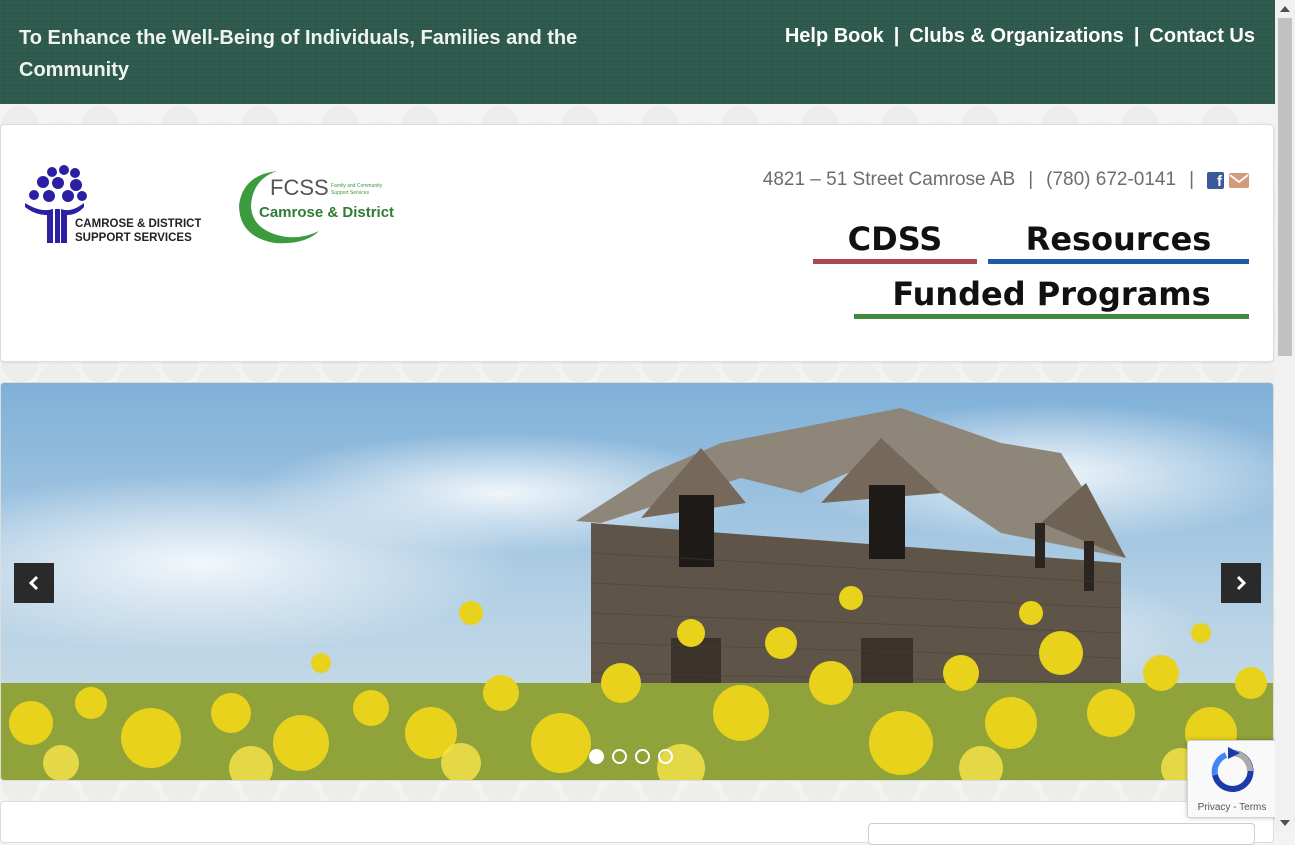  Describe the element at coordinates (1239, 180) in the screenshot. I see `envelope-icon` at that location.